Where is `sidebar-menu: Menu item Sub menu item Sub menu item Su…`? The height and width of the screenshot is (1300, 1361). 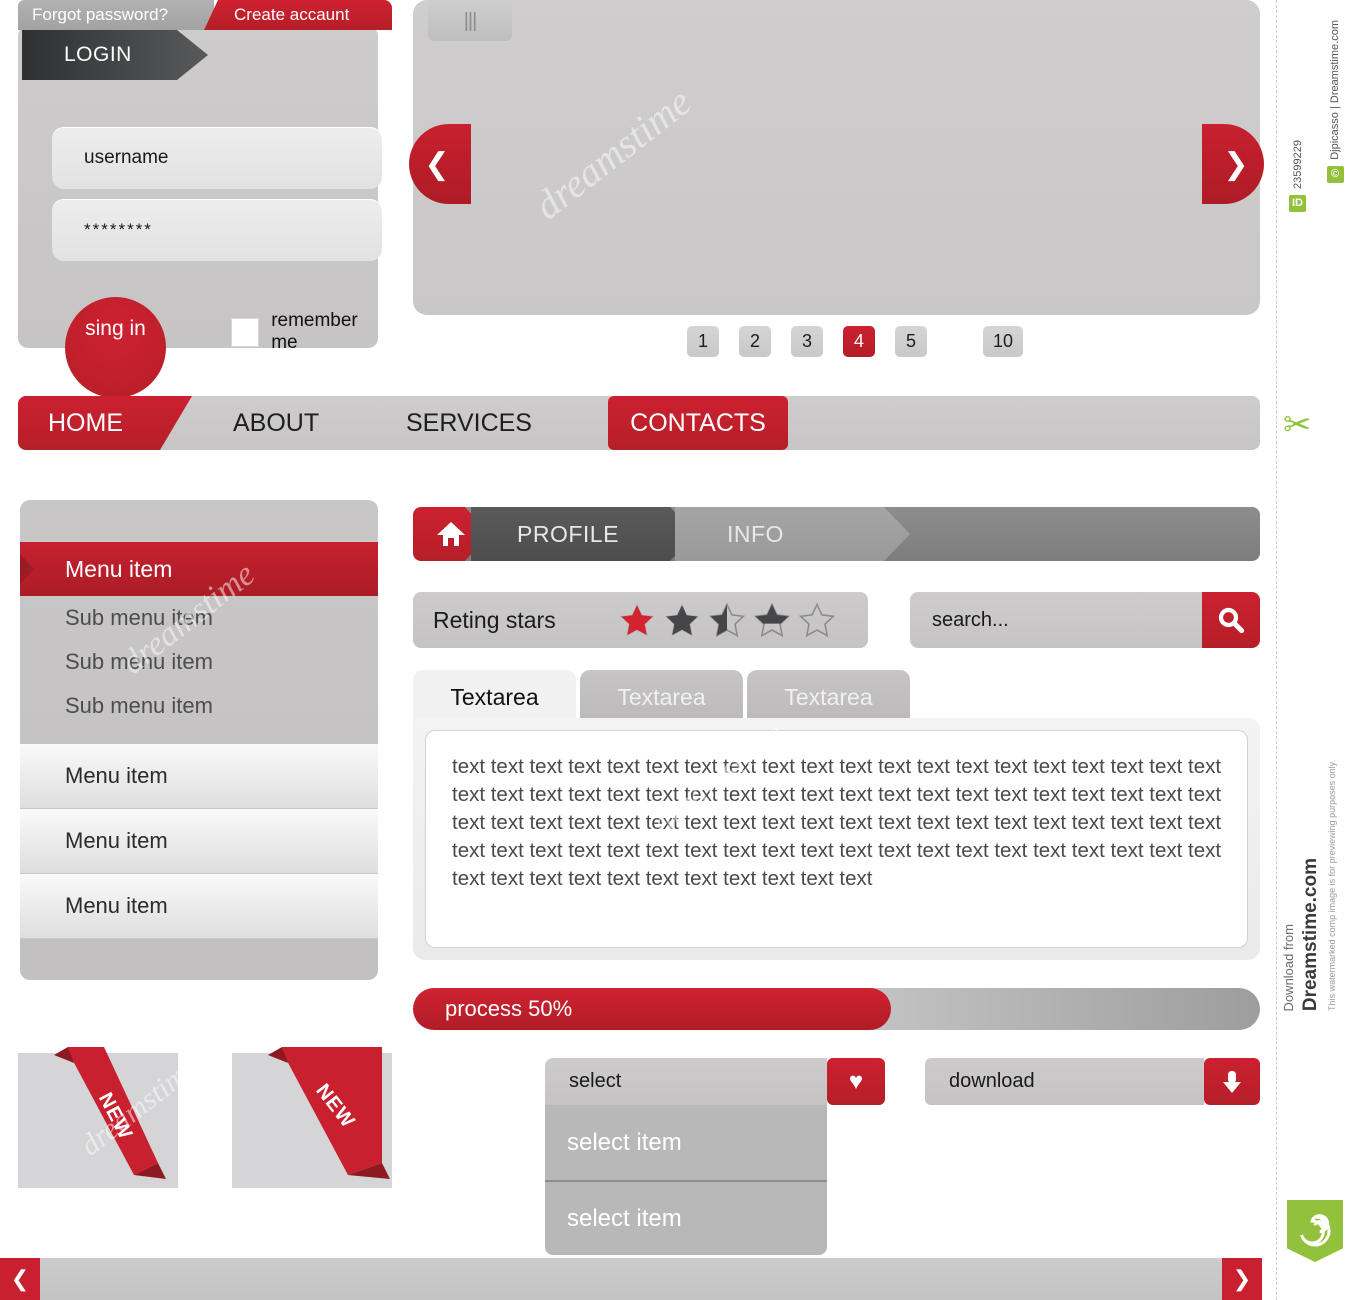 sidebar-menu: Menu item Sub menu item Sub menu item Su… is located at coordinates (199, 740).